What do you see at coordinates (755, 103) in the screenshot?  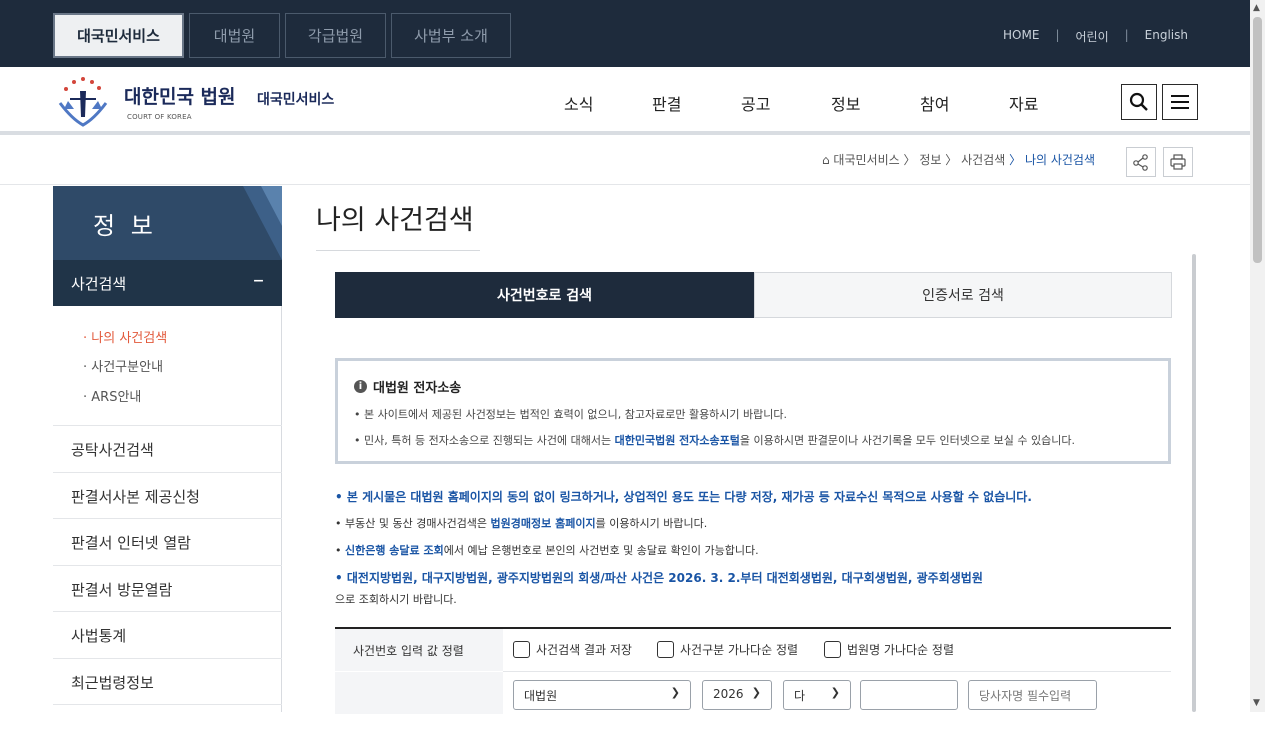 I see `gnb-notices: 공고` at bounding box center [755, 103].